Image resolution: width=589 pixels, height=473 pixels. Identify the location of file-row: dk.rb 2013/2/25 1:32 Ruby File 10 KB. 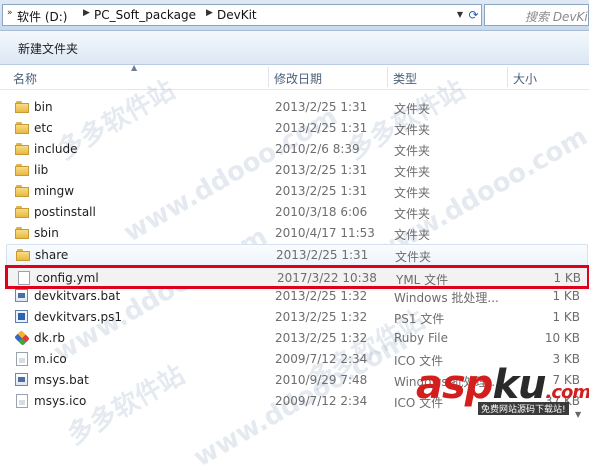
(296, 338).